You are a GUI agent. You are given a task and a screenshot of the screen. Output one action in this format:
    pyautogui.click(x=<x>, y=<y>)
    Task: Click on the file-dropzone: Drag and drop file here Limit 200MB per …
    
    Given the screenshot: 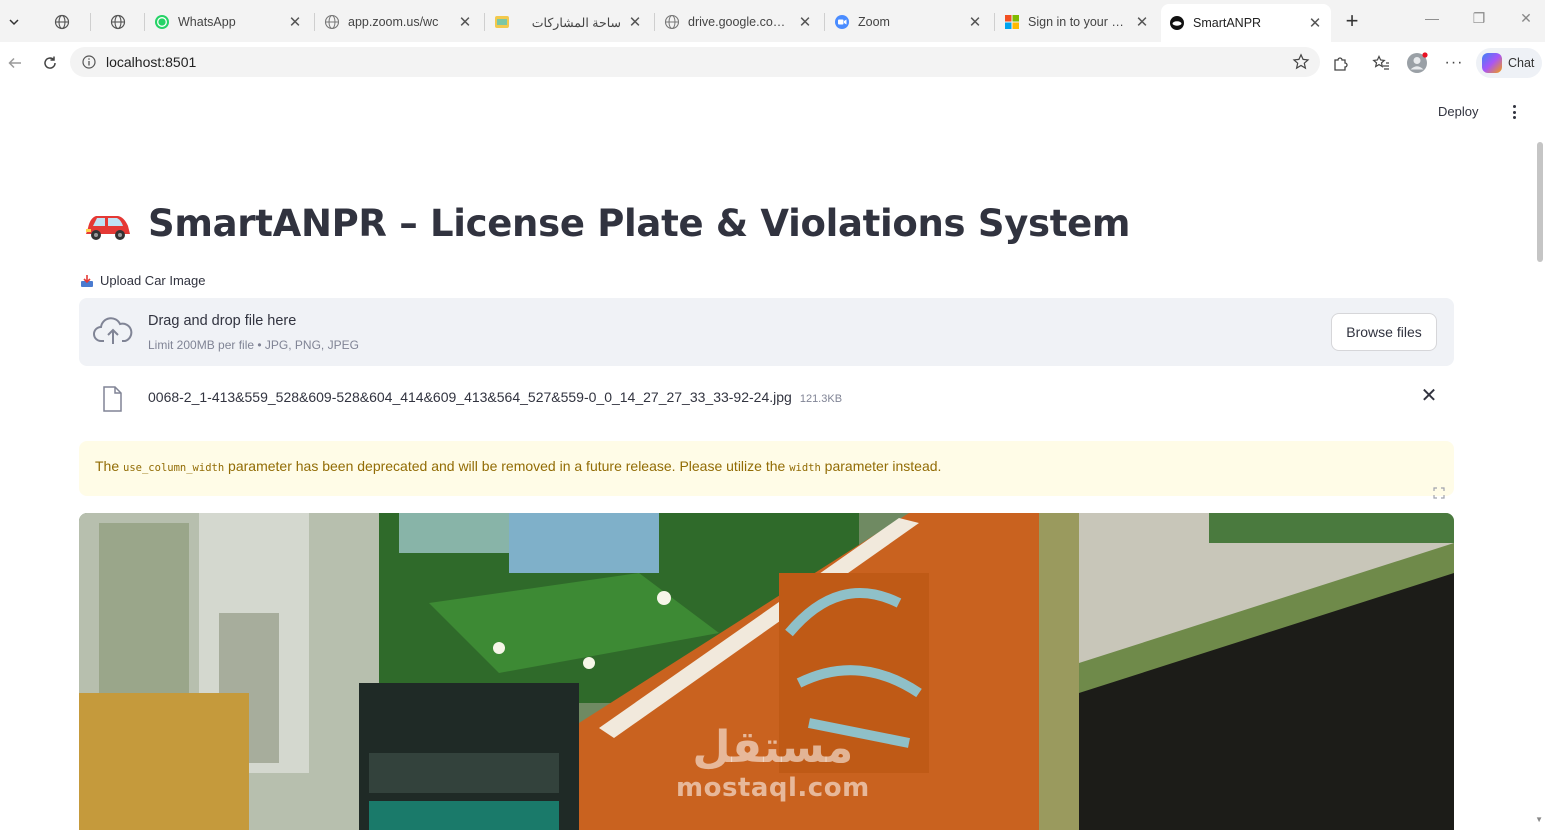 What is the action you would take?
    pyautogui.click(x=766, y=332)
    